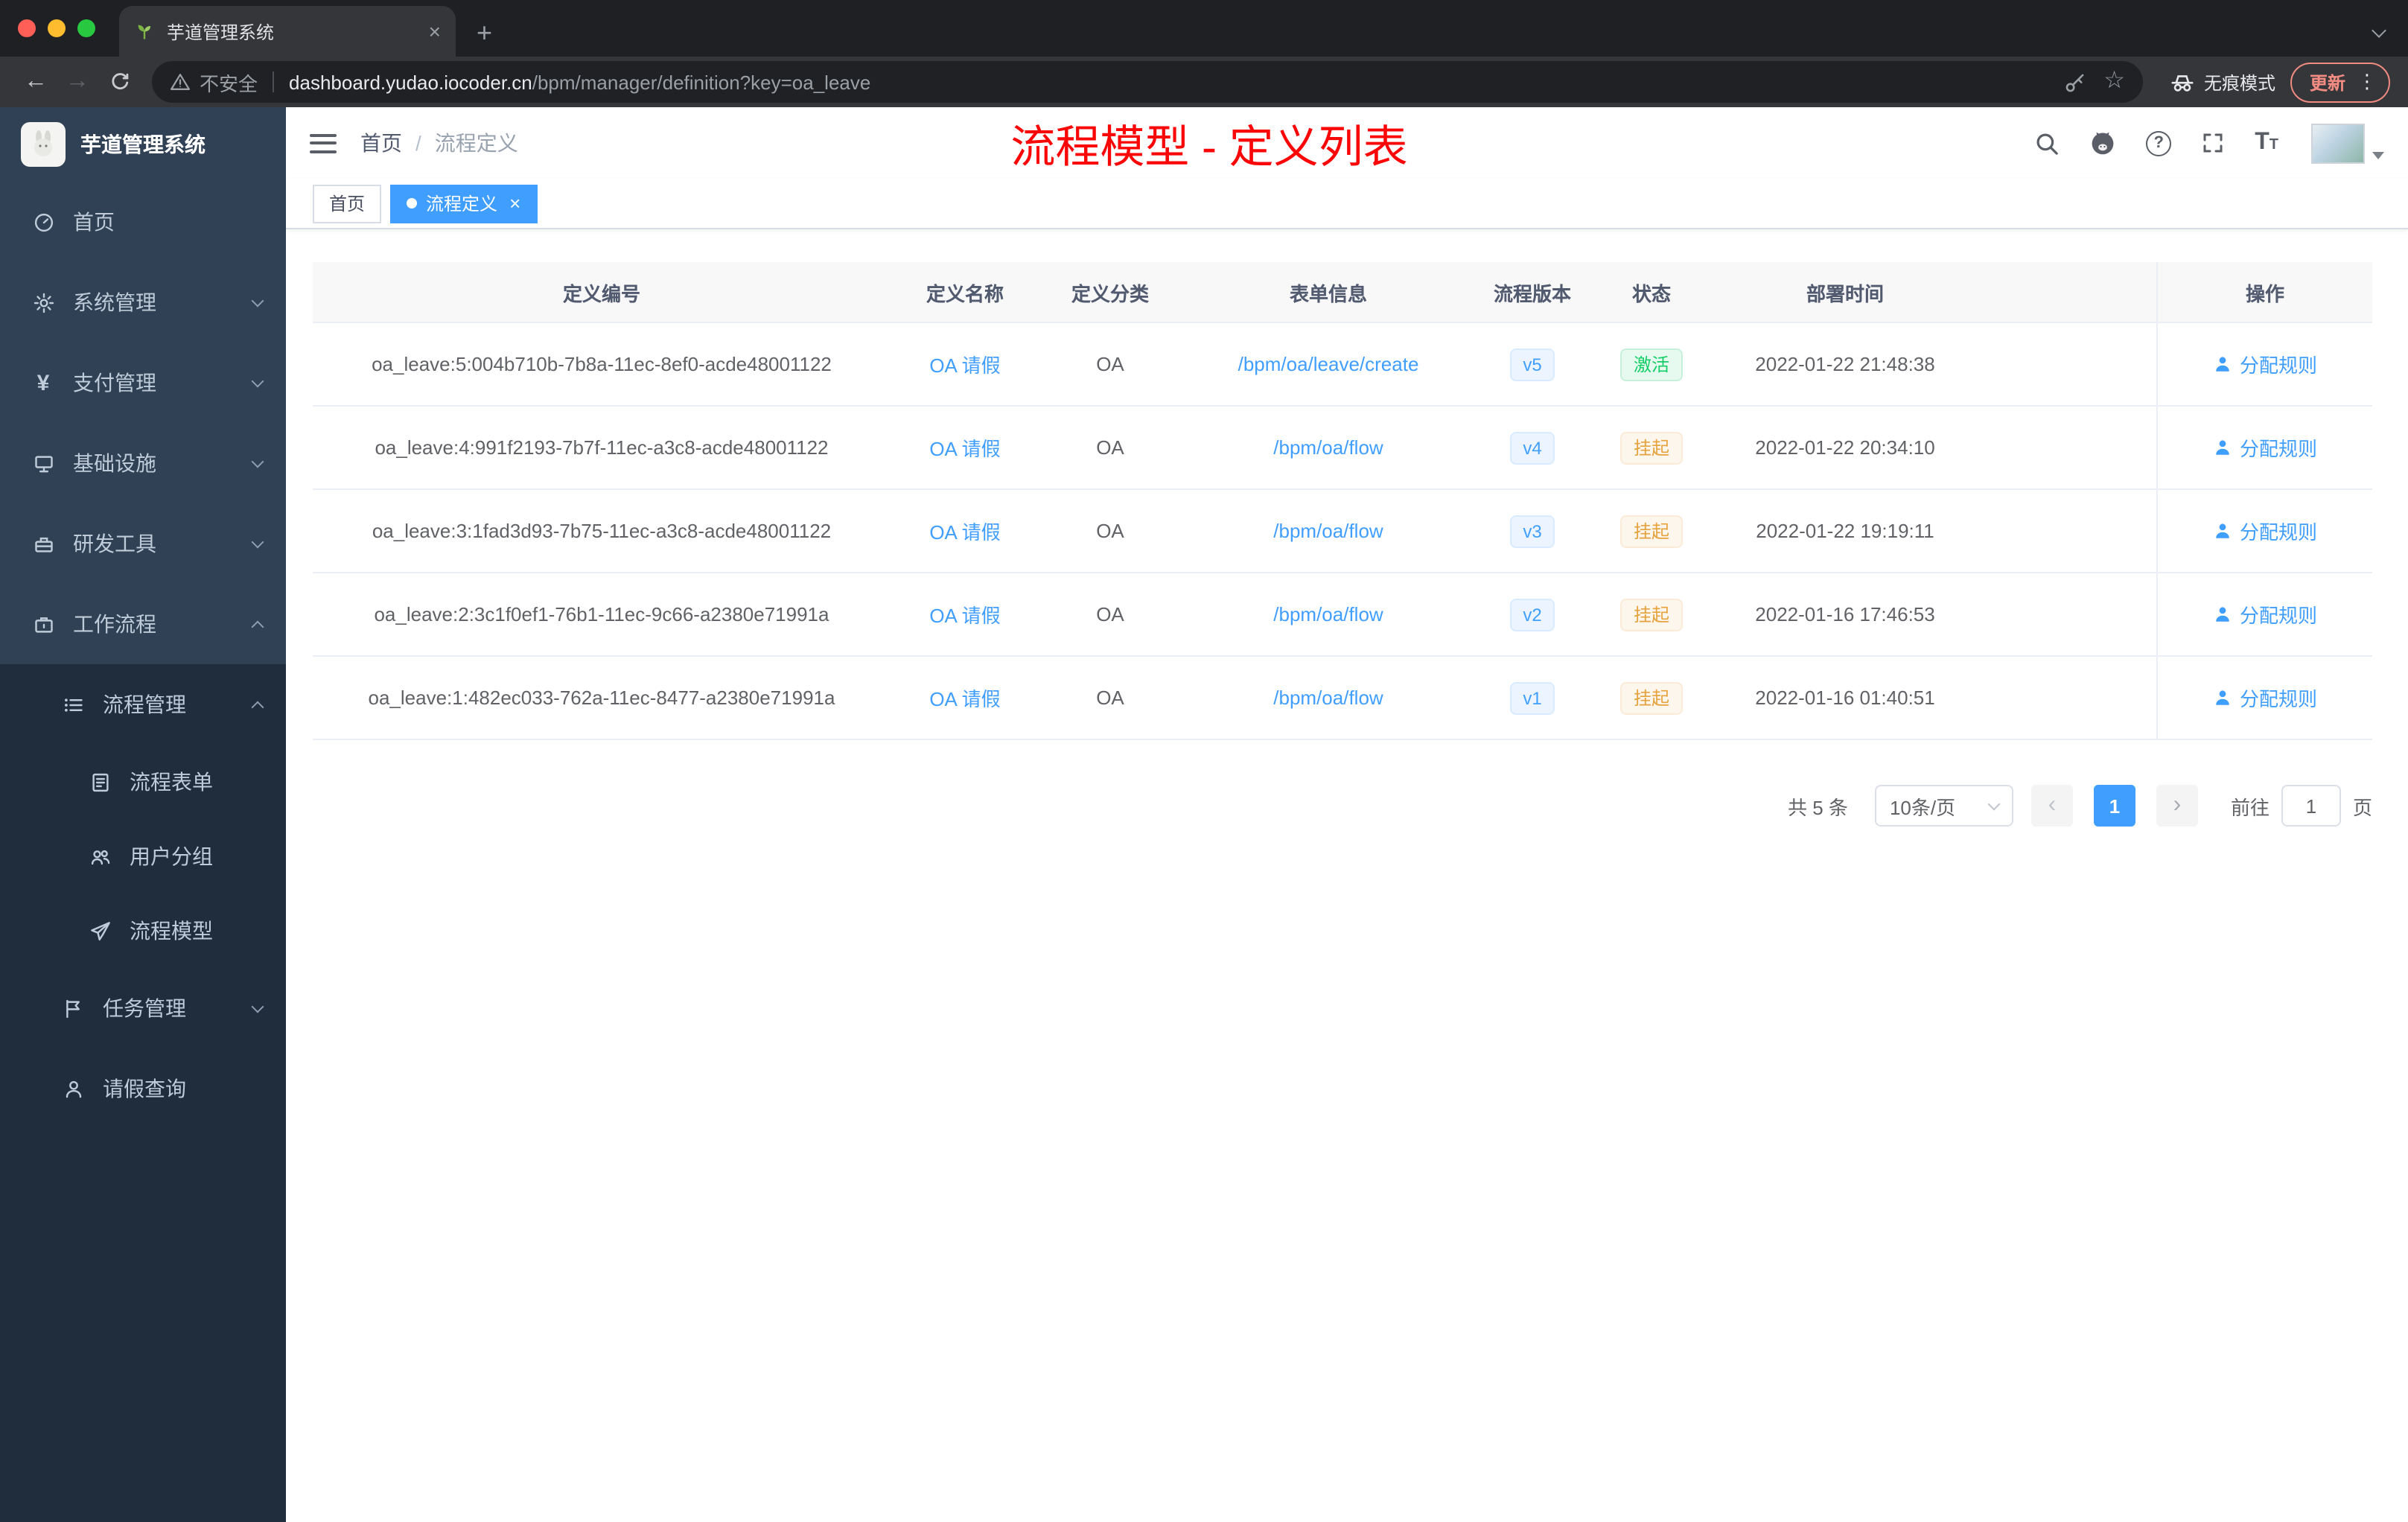 The height and width of the screenshot is (1522, 2408). I want to click on sidebar-item-label: 流程表单, so click(171, 782).